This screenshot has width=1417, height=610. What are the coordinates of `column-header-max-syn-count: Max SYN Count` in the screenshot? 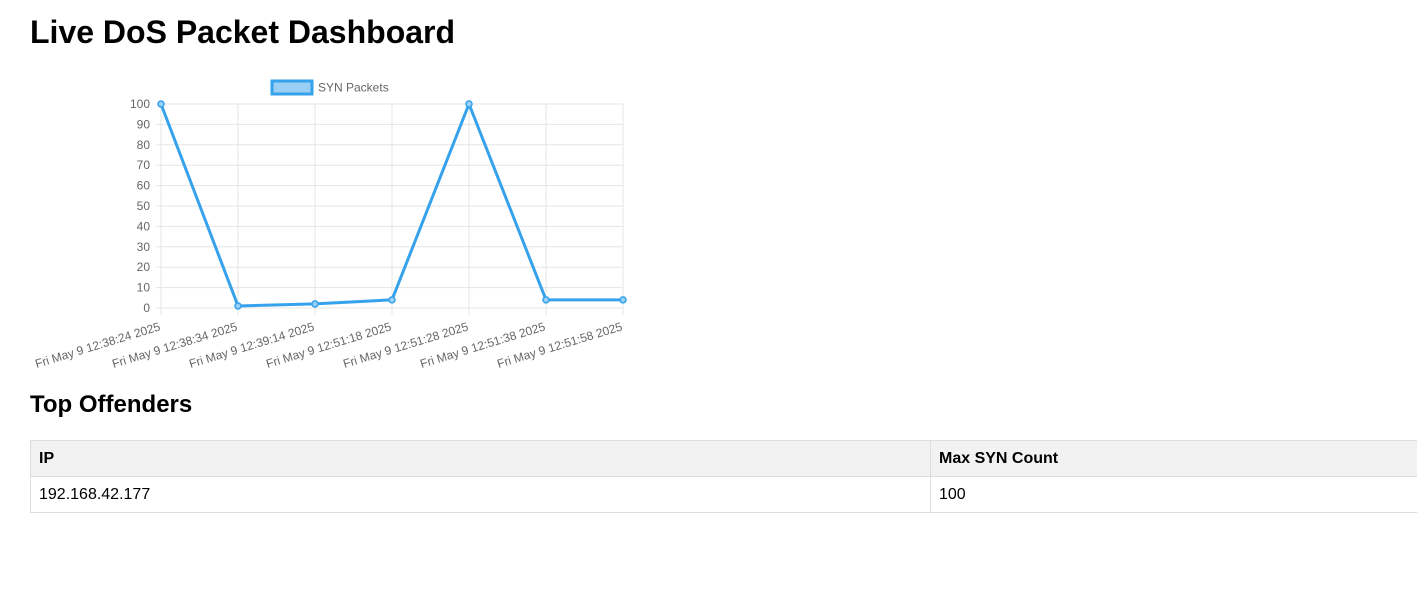 It's located at (1173, 458).